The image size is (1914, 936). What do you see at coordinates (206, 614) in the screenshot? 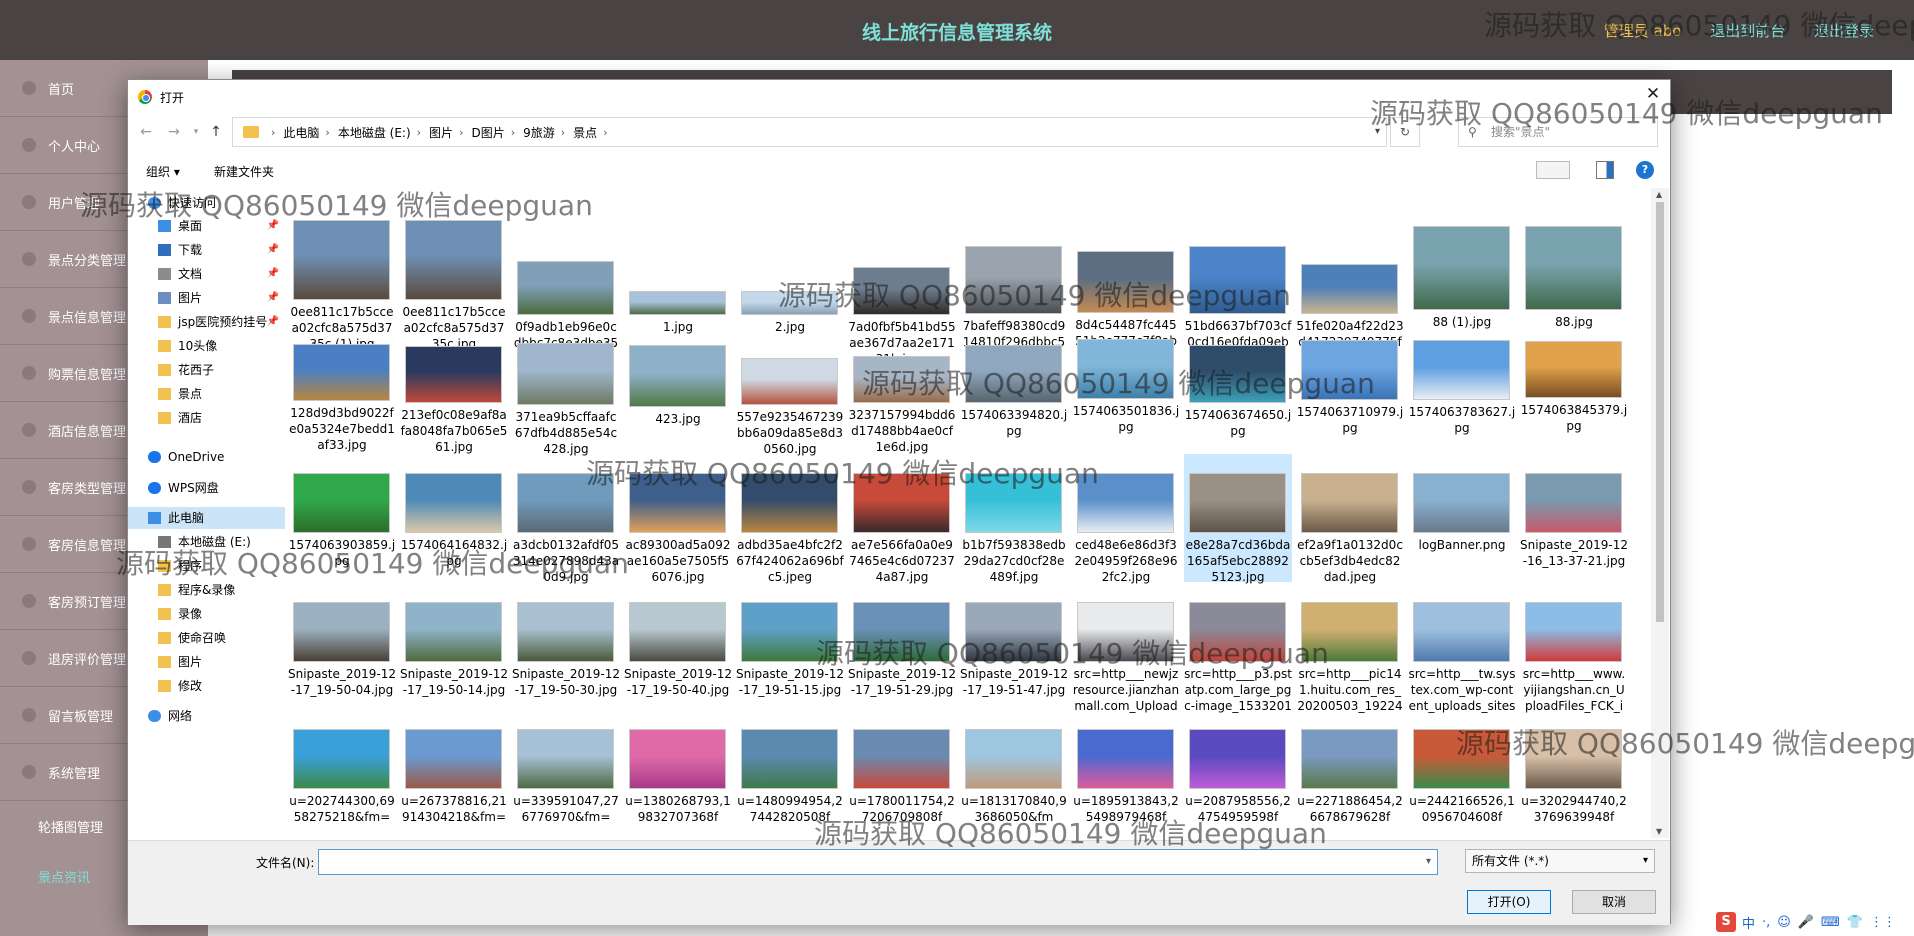
I see `nav-item: 录像` at bounding box center [206, 614].